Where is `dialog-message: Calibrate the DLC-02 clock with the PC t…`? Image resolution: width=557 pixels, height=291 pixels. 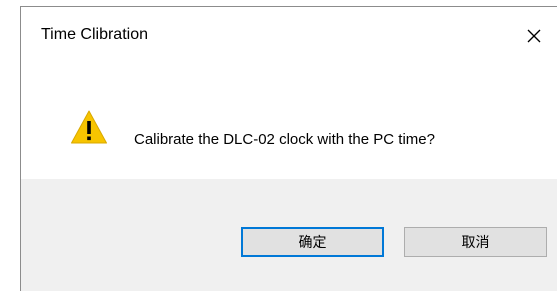 dialog-message: Calibrate the DLC-02 clock with the PC t… is located at coordinates (284, 139).